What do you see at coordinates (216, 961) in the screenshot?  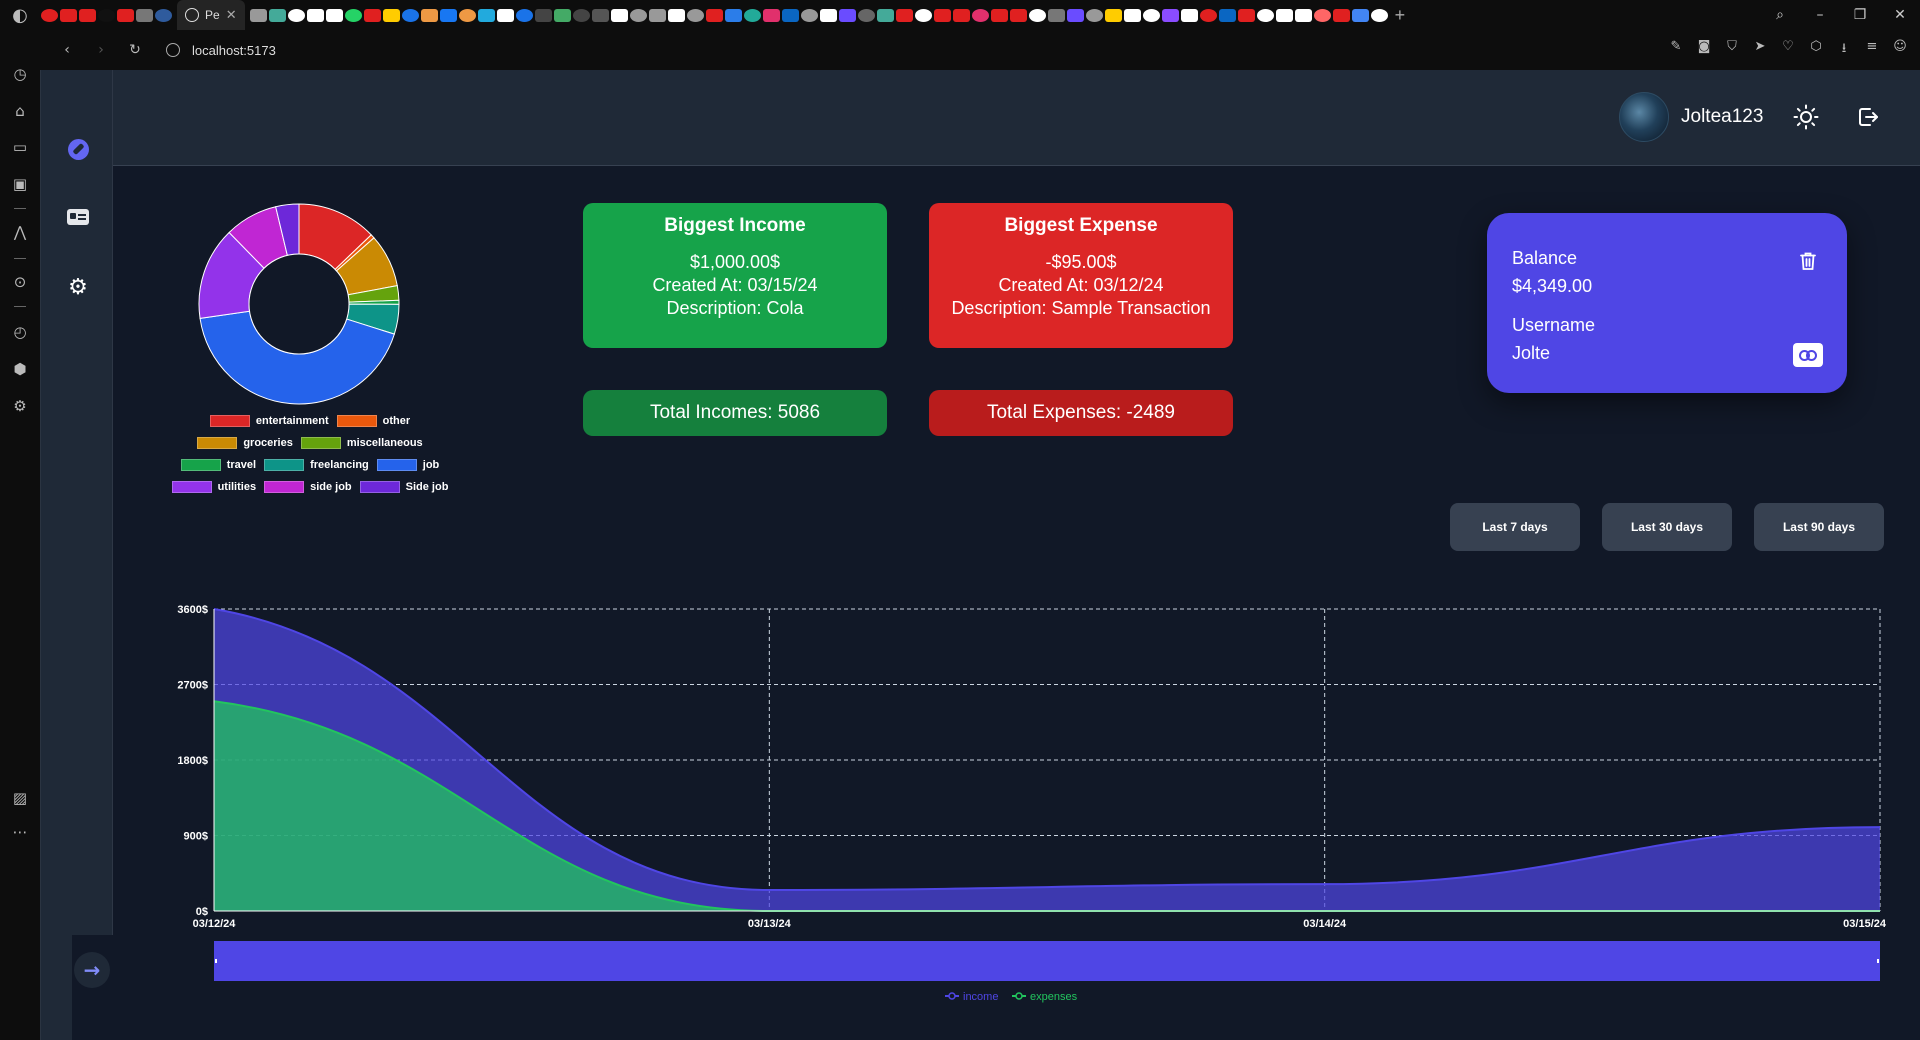 I see `brush-handle-left` at bounding box center [216, 961].